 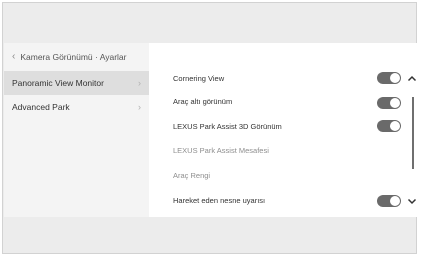 What do you see at coordinates (288, 126) in the screenshot?
I see `setting-row-park-assist-3d: LEXUS Park Assist 3D Görünüm` at bounding box center [288, 126].